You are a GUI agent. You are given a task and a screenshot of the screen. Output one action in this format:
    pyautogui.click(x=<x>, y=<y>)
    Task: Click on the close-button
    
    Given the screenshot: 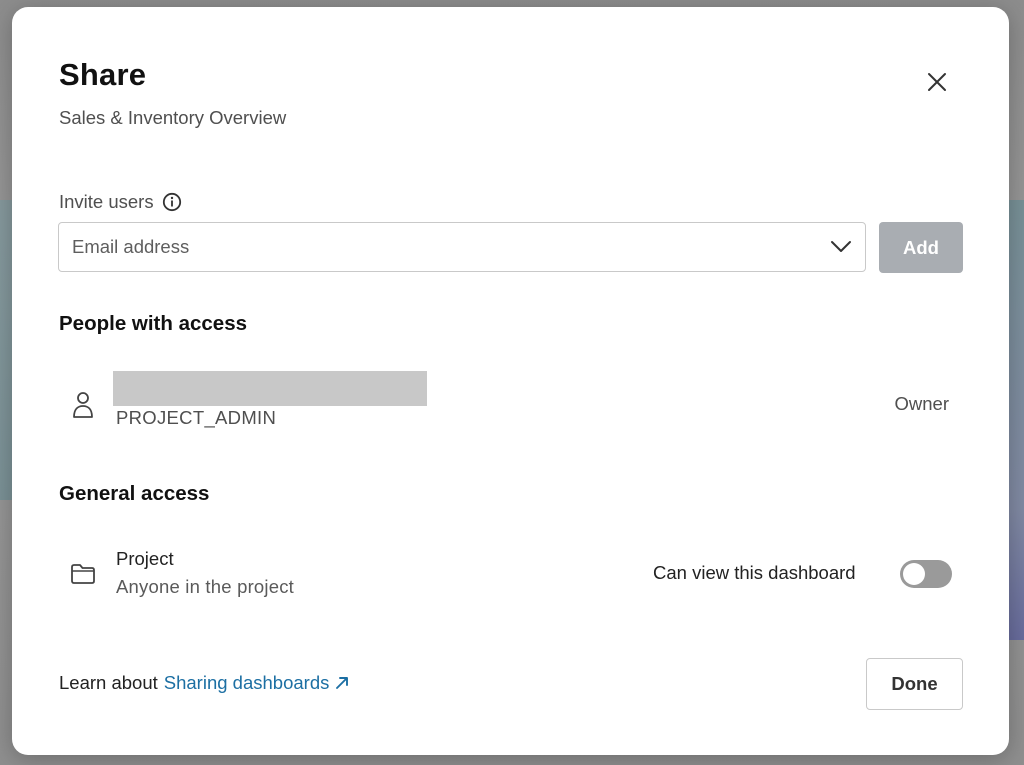 What is the action you would take?
    pyautogui.click(x=937, y=82)
    